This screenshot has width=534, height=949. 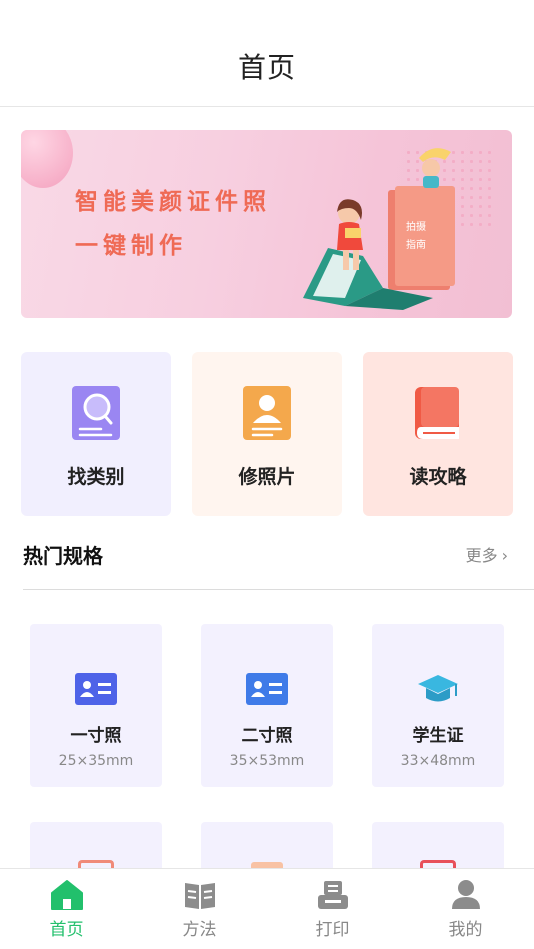 What do you see at coordinates (438, 477) in the screenshot?
I see `read-guide-label: 读攻略` at bounding box center [438, 477].